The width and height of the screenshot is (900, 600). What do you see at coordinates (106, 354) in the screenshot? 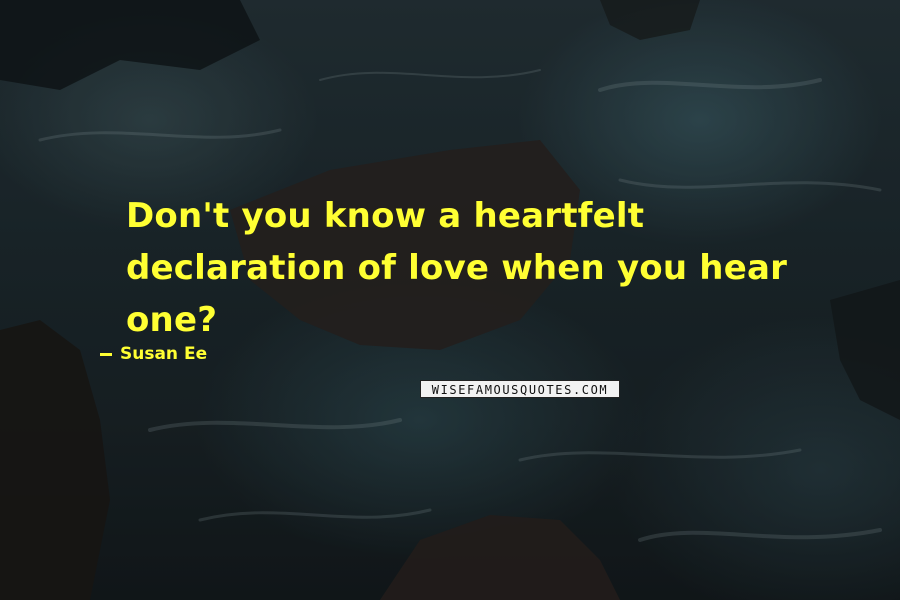
I see `author-dash` at bounding box center [106, 354].